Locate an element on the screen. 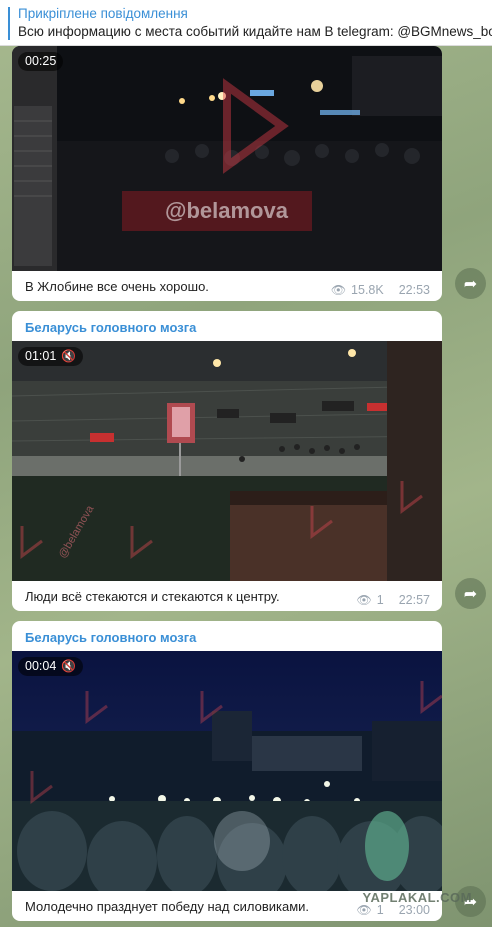 This screenshot has height=927, width=492. video-duration-2: 01:01 🔇 is located at coordinates (51, 356).